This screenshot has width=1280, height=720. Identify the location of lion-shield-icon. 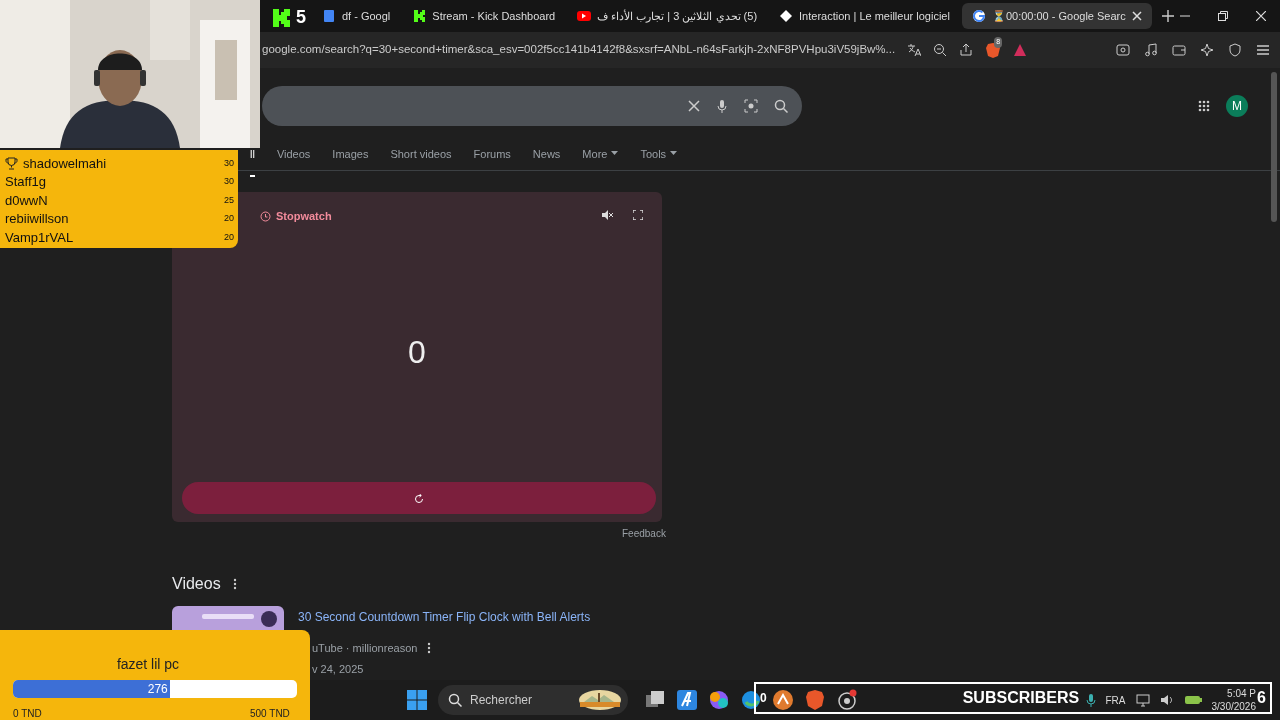
(815, 700).